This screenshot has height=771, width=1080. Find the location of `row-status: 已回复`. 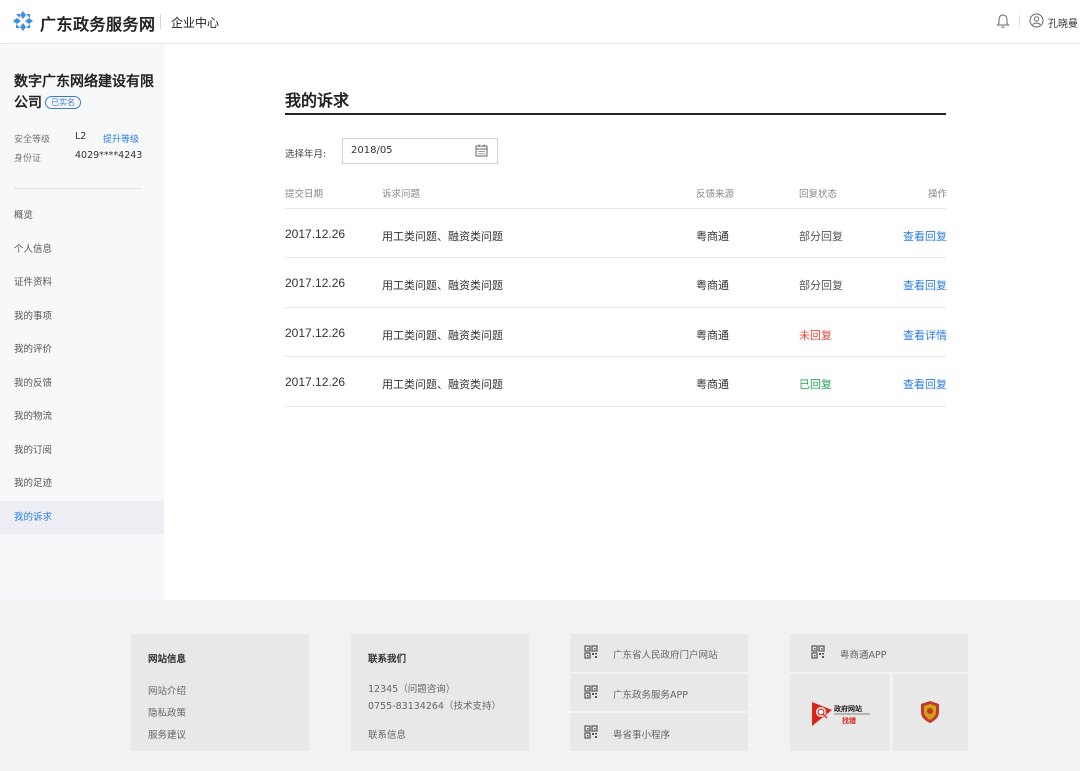

row-status: 已回复 is located at coordinates (815, 384).